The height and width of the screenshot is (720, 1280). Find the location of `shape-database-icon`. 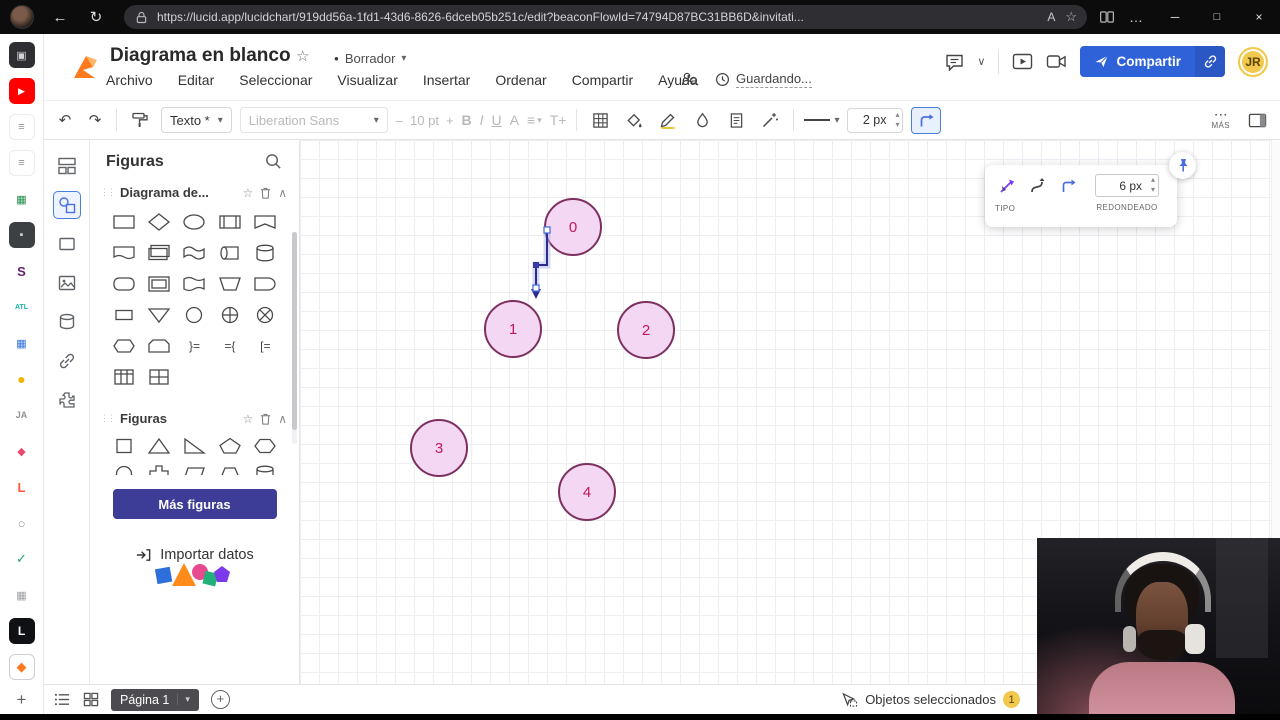

shape-database-icon is located at coordinates (265, 253).